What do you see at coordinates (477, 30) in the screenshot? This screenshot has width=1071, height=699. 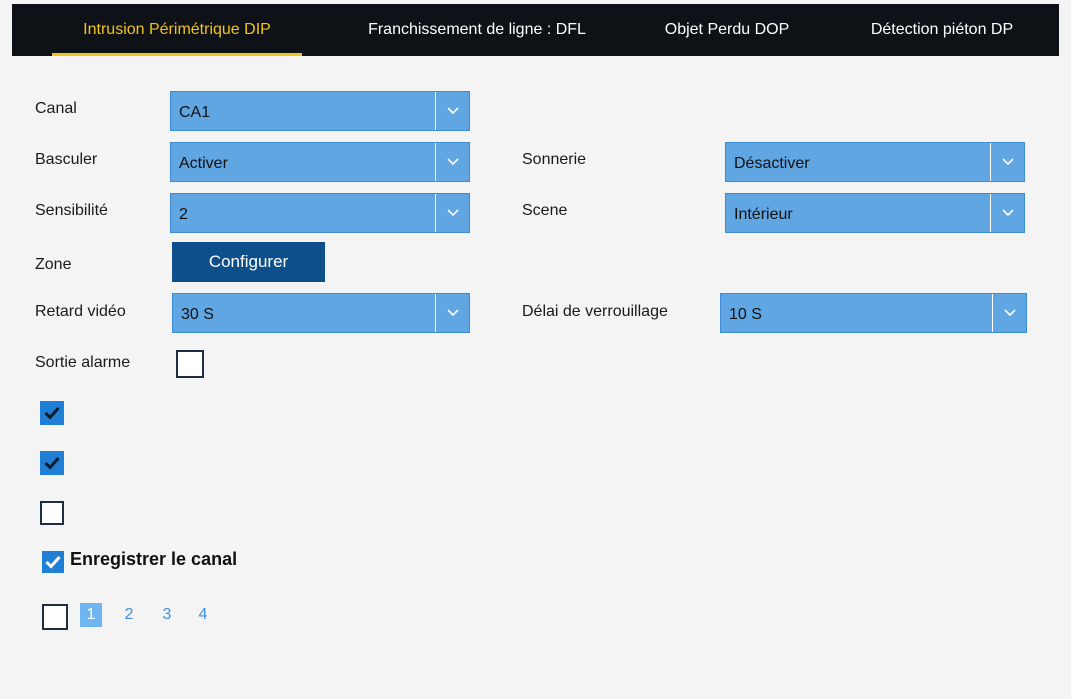 I see `tab-franchissement-ligne: Franchissement de ligne : DFL` at bounding box center [477, 30].